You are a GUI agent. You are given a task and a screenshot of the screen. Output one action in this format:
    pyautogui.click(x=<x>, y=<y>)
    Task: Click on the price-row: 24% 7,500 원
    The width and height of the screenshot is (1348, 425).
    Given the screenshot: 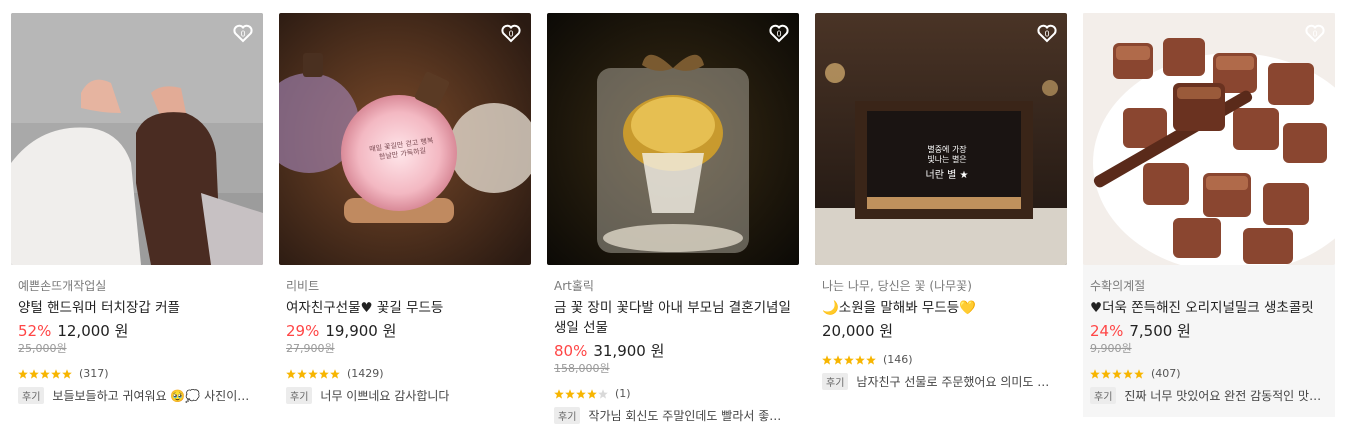 What is the action you would take?
    pyautogui.click(x=1209, y=331)
    